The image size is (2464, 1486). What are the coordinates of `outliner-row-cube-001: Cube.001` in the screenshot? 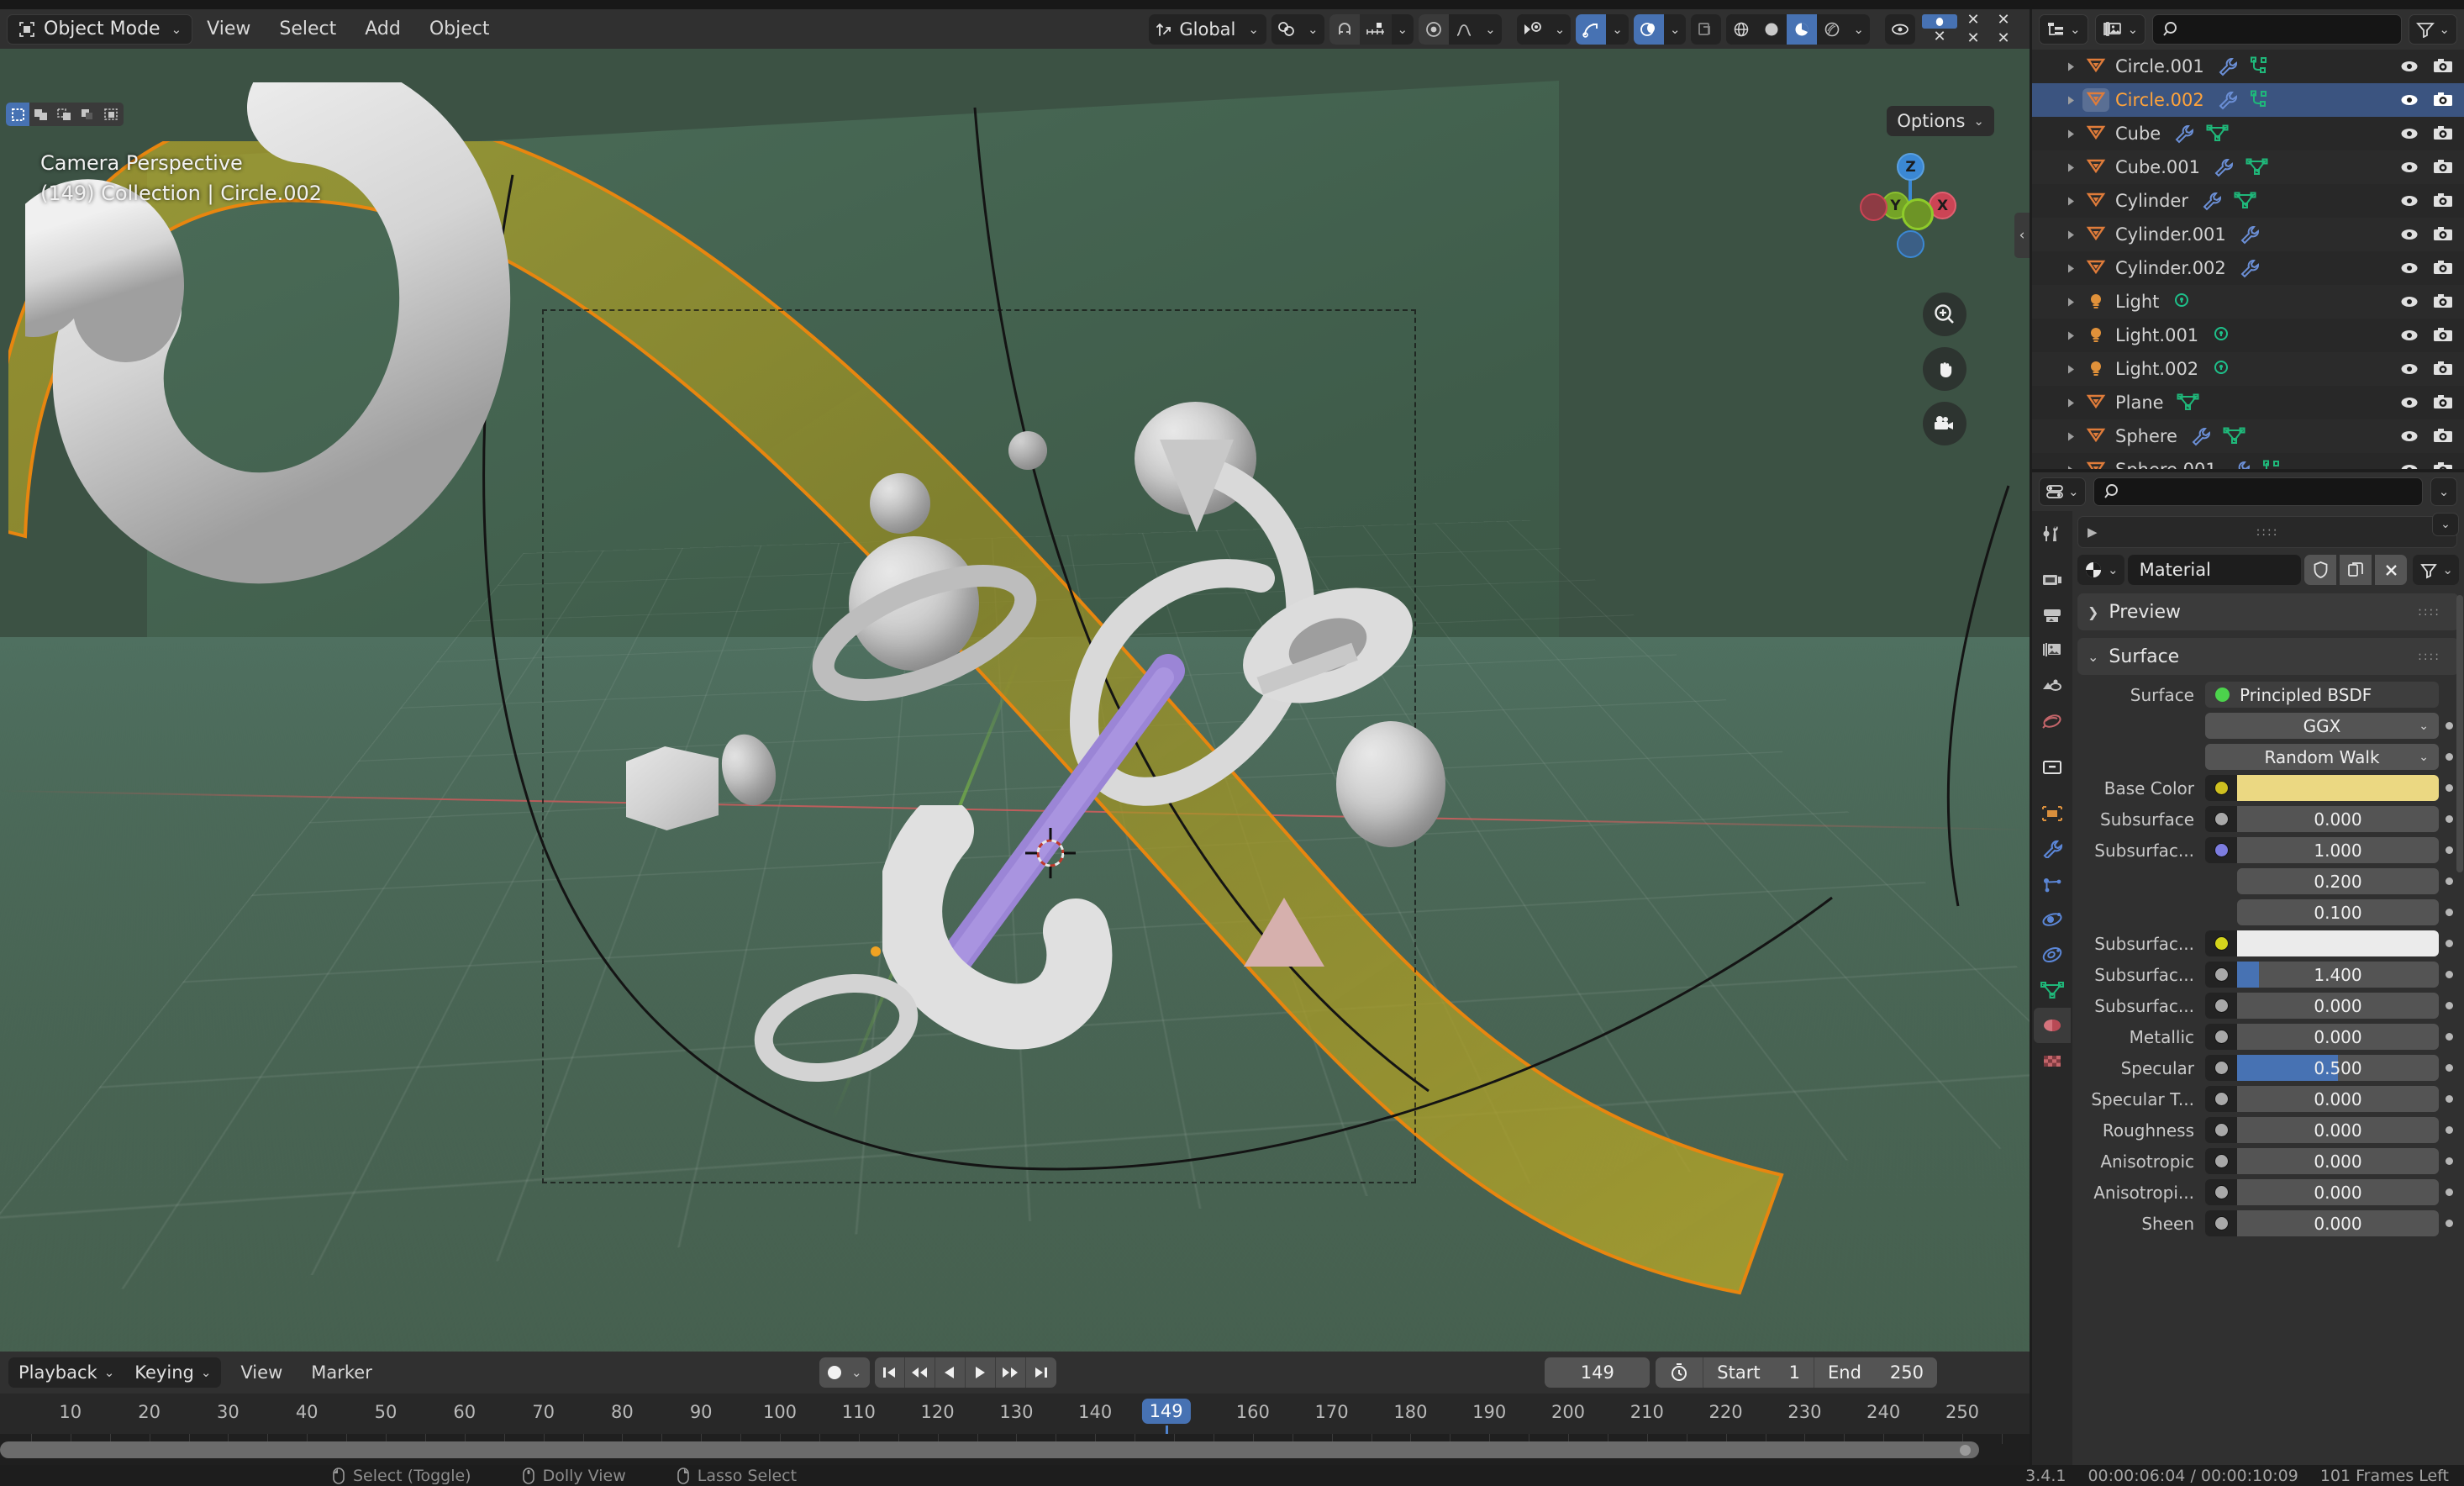 It's located at (2248, 167).